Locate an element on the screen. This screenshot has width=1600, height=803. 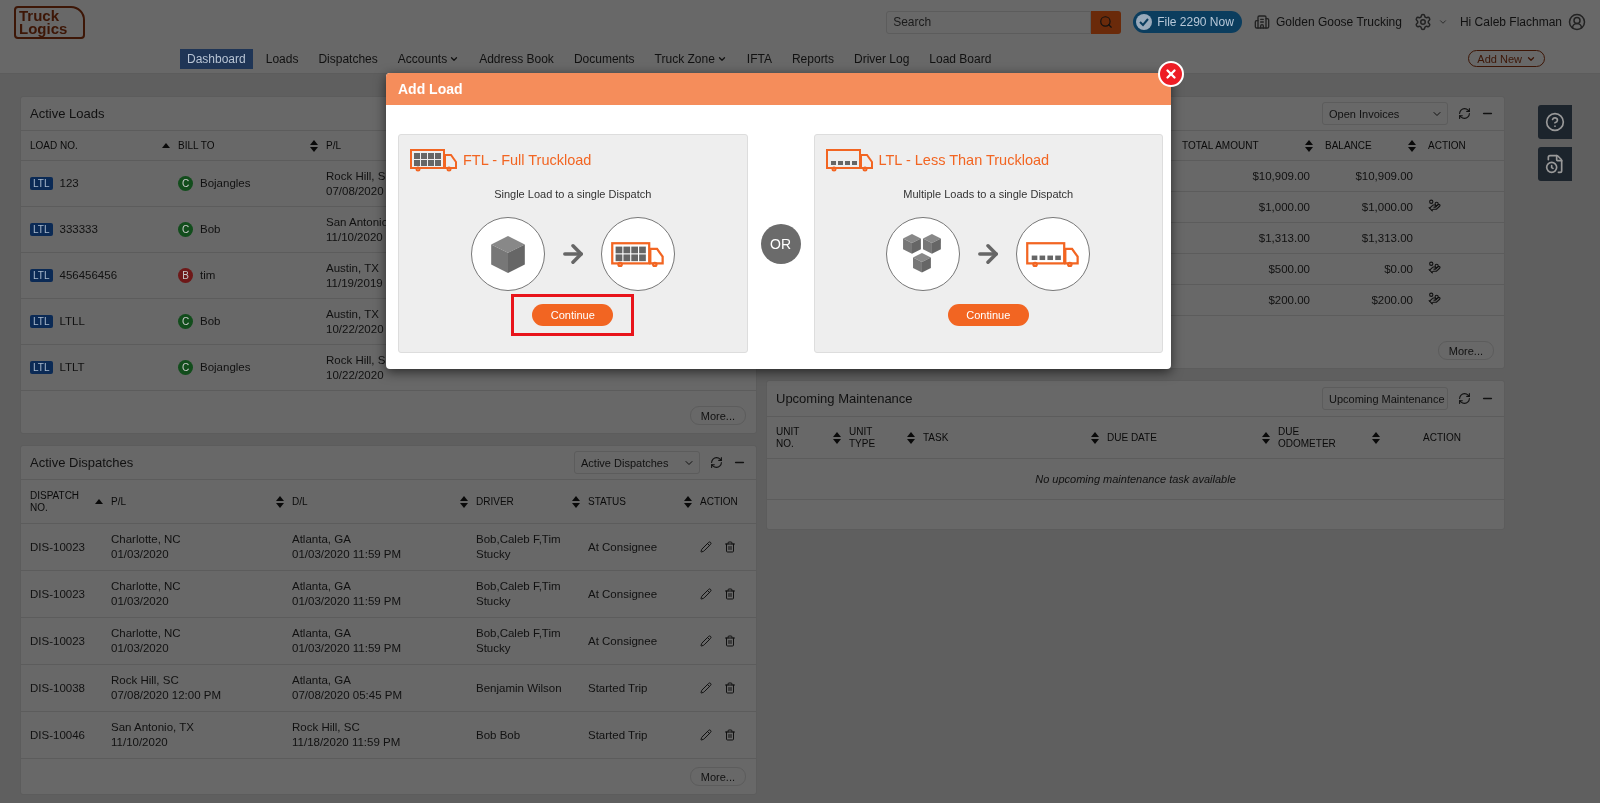
nav-tab: IFTA is located at coordinates (759, 58).